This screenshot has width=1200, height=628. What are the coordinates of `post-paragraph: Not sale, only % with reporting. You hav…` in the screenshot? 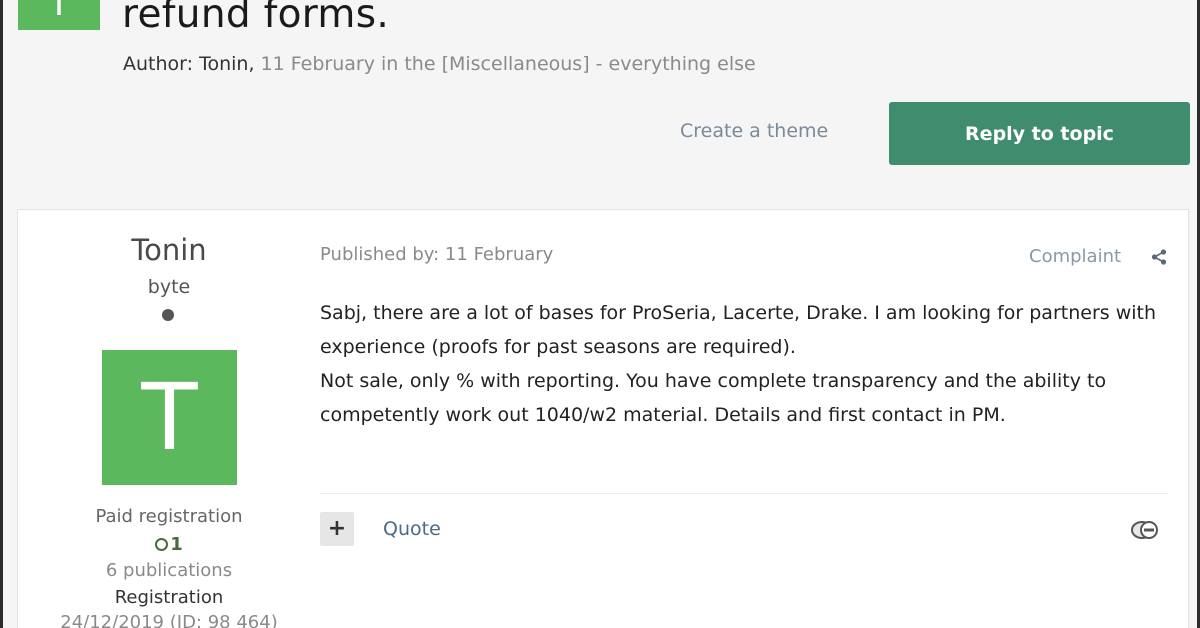 It's located at (713, 398).